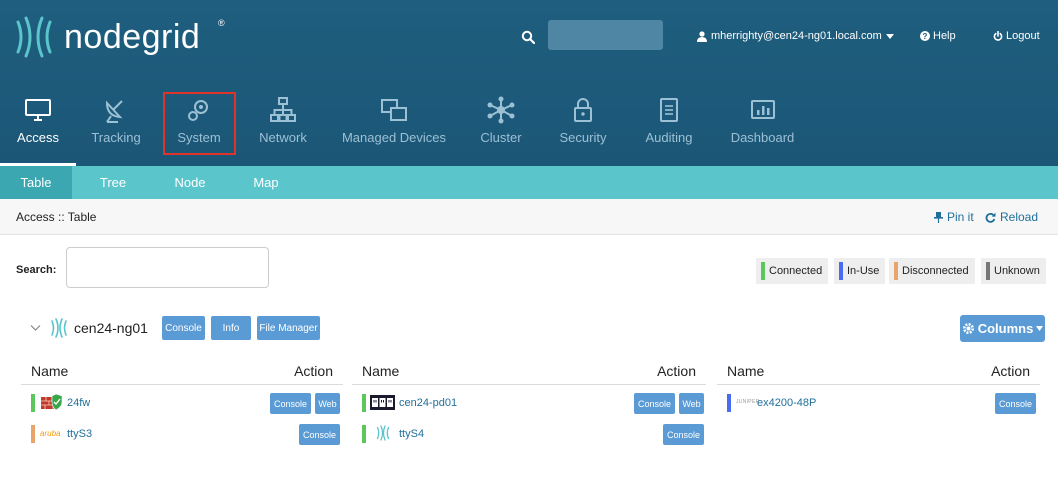 Image resolution: width=1058 pixels, height=487 pixels. I want to click on legend-swatch-unknown, so click(988, 271).